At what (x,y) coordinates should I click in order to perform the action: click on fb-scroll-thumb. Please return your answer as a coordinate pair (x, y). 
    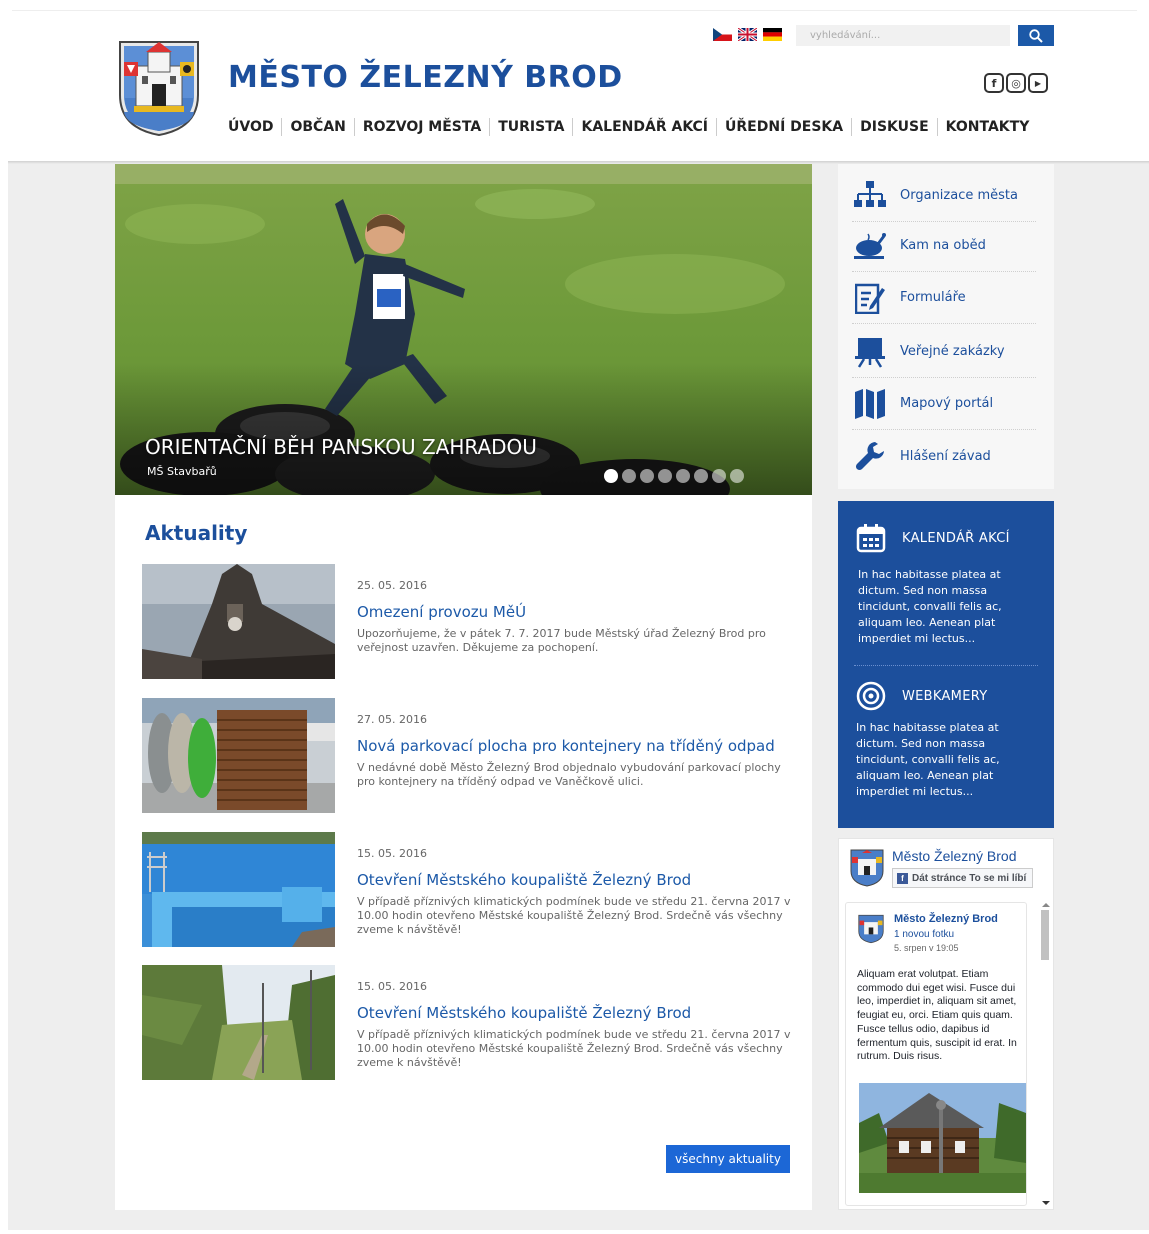
    Looking at the image, I should click on (1045, 935).